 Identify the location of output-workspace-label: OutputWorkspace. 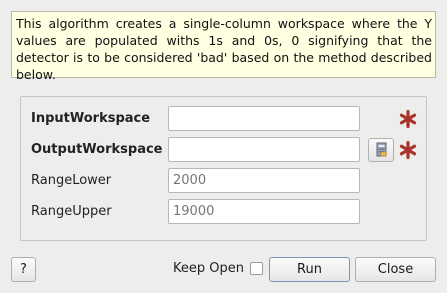
(97, 149).